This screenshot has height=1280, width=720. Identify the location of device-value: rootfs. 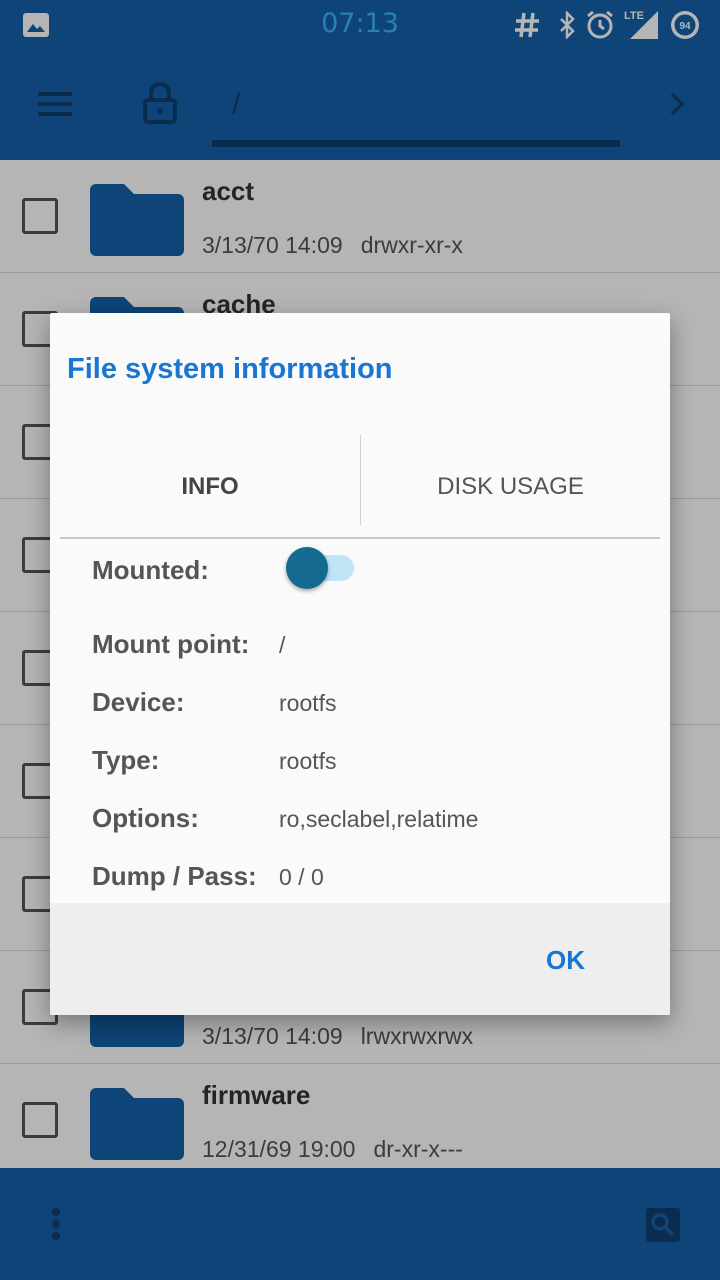
(308, 703).